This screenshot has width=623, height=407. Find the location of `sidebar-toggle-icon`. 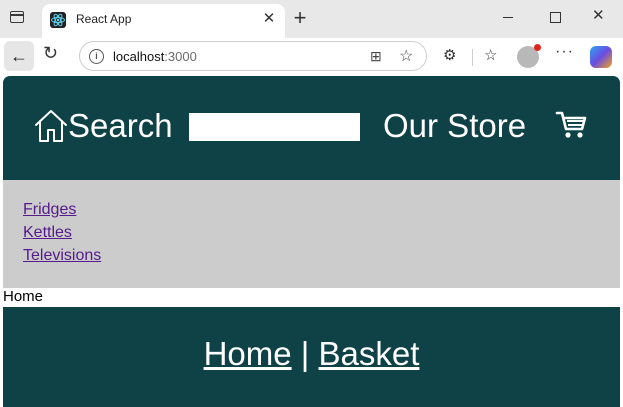

sidebar-toggle-icon is located at coordinates (17, 17).